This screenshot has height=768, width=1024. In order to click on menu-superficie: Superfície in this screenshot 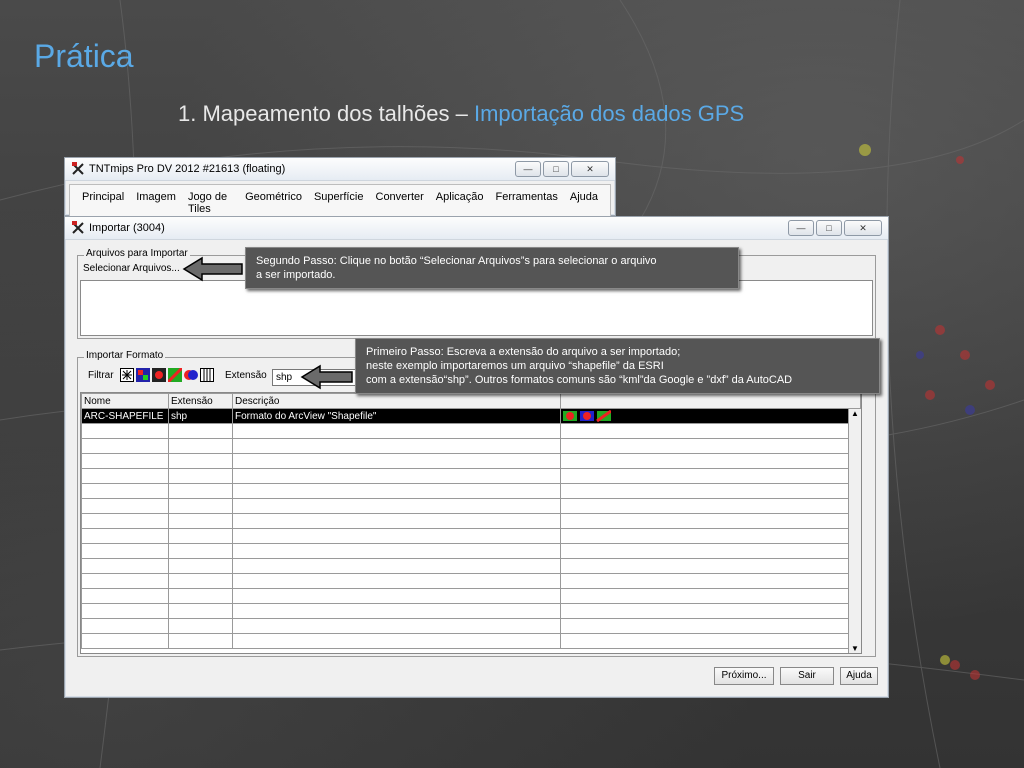, I will do `click(339, 203)`.